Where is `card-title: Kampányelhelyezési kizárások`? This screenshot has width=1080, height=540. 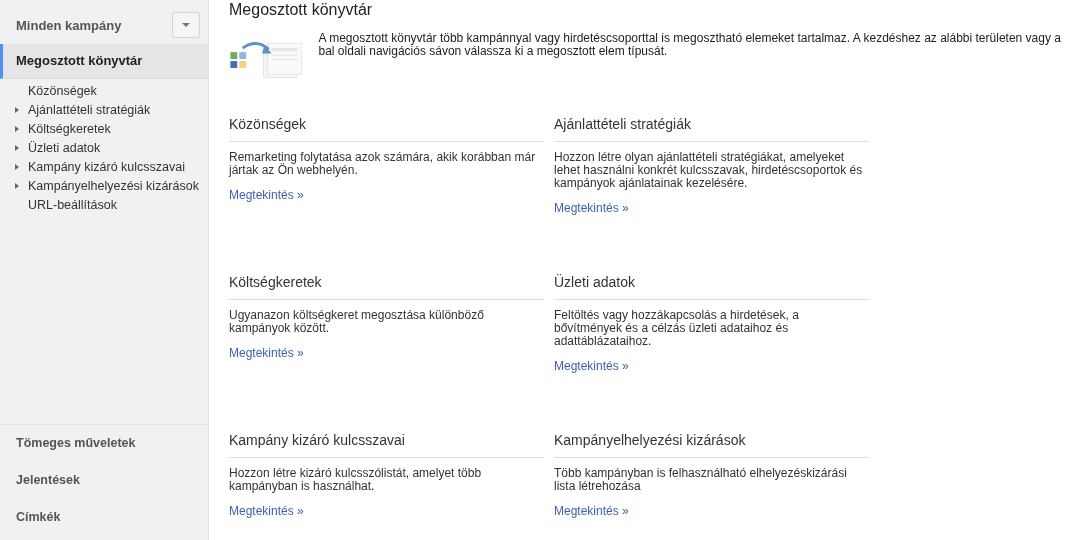
card-title: Kampányelhelyezési kizárások is located at coordinates (711, 444).